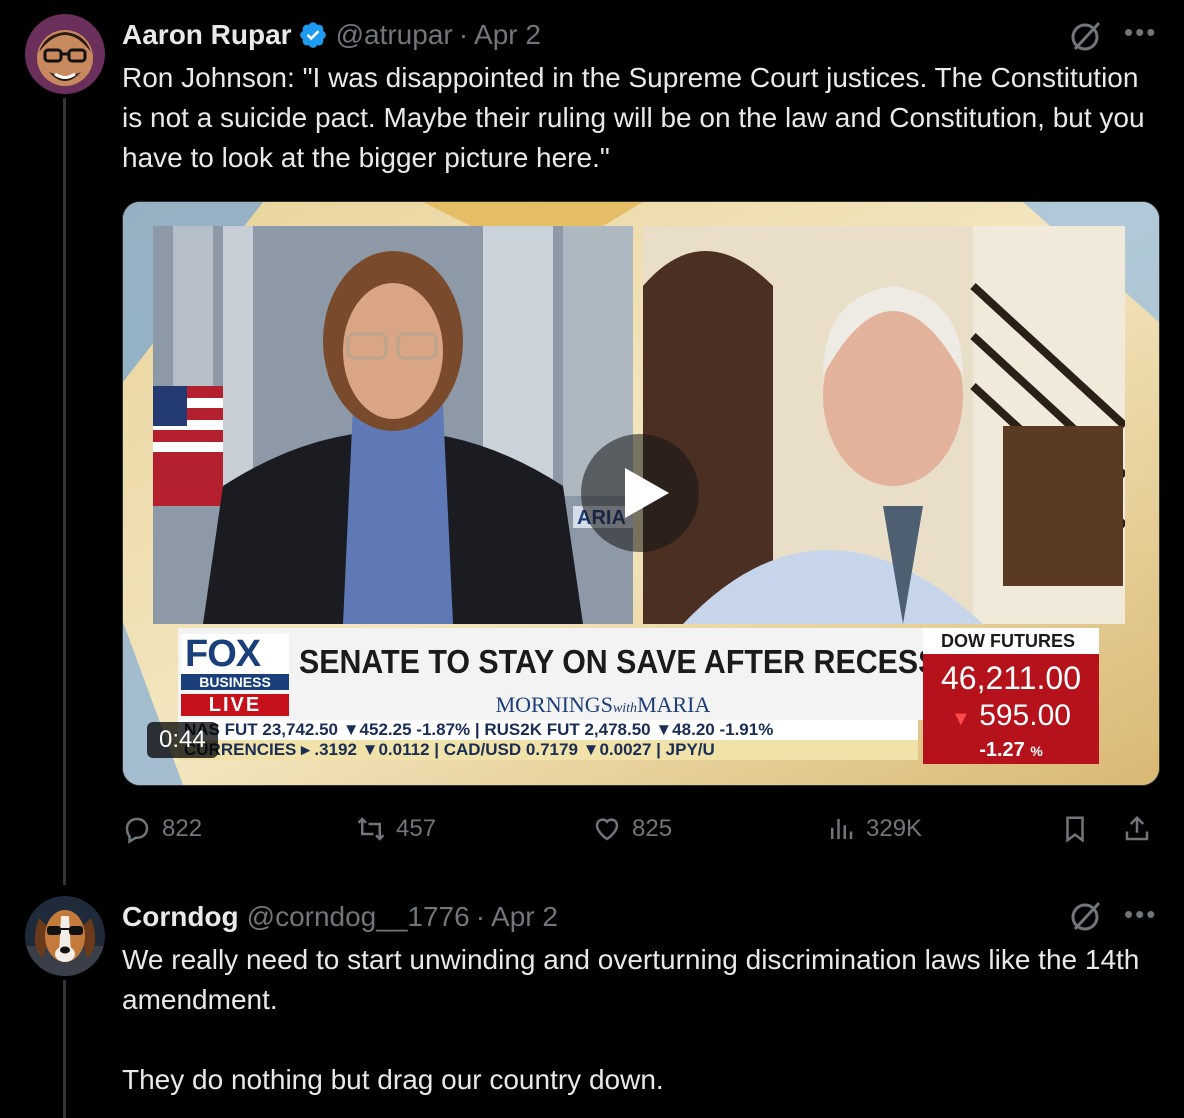 The height and width of the screenshot is (1118, 1184). What do you see at coordinates (652, 828) in the screenshot?
I see `like-count: 825` at bounding box center [652, 828].